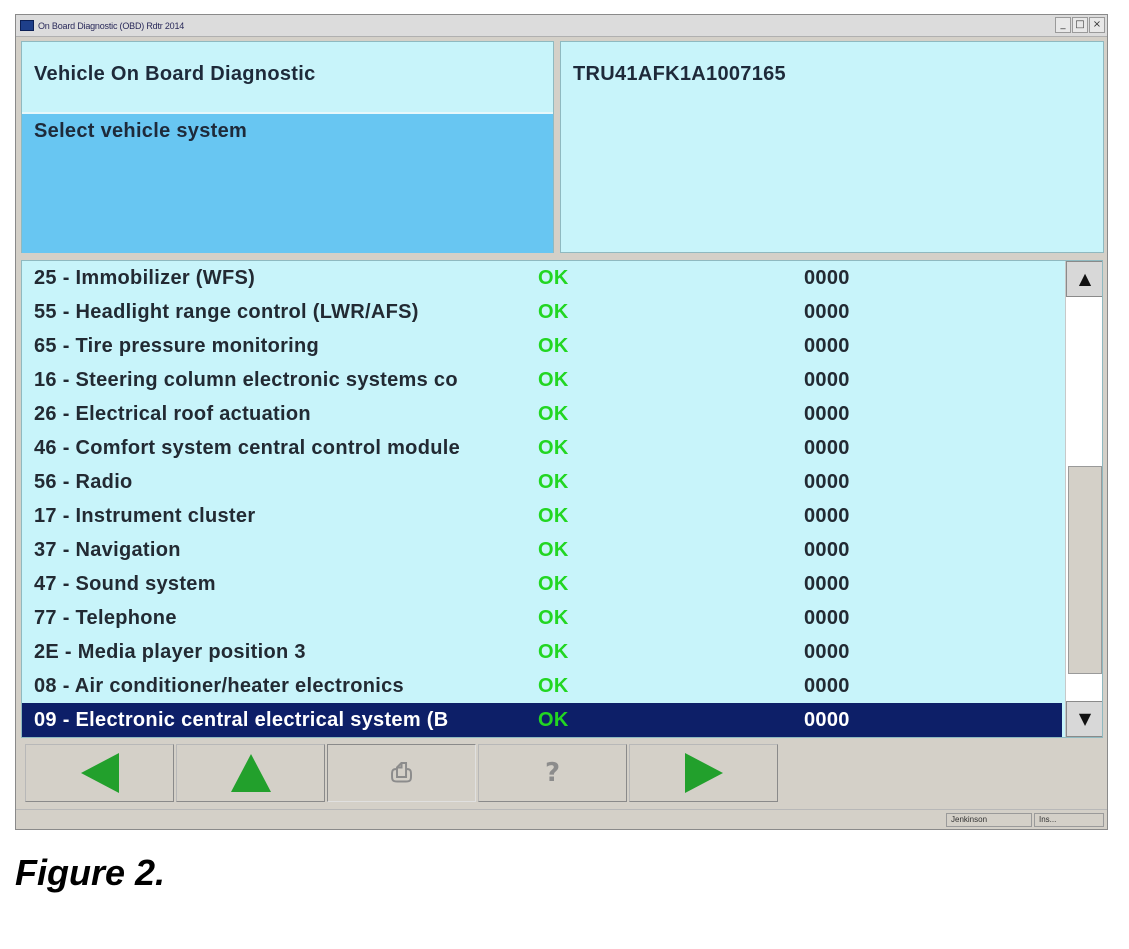 Image resolution: width=1129 pixels, height=949 pixels. Describe the element at coordinates (107, 550) in the screenshot. I see `system-name: 37 - Navigation` at that location.